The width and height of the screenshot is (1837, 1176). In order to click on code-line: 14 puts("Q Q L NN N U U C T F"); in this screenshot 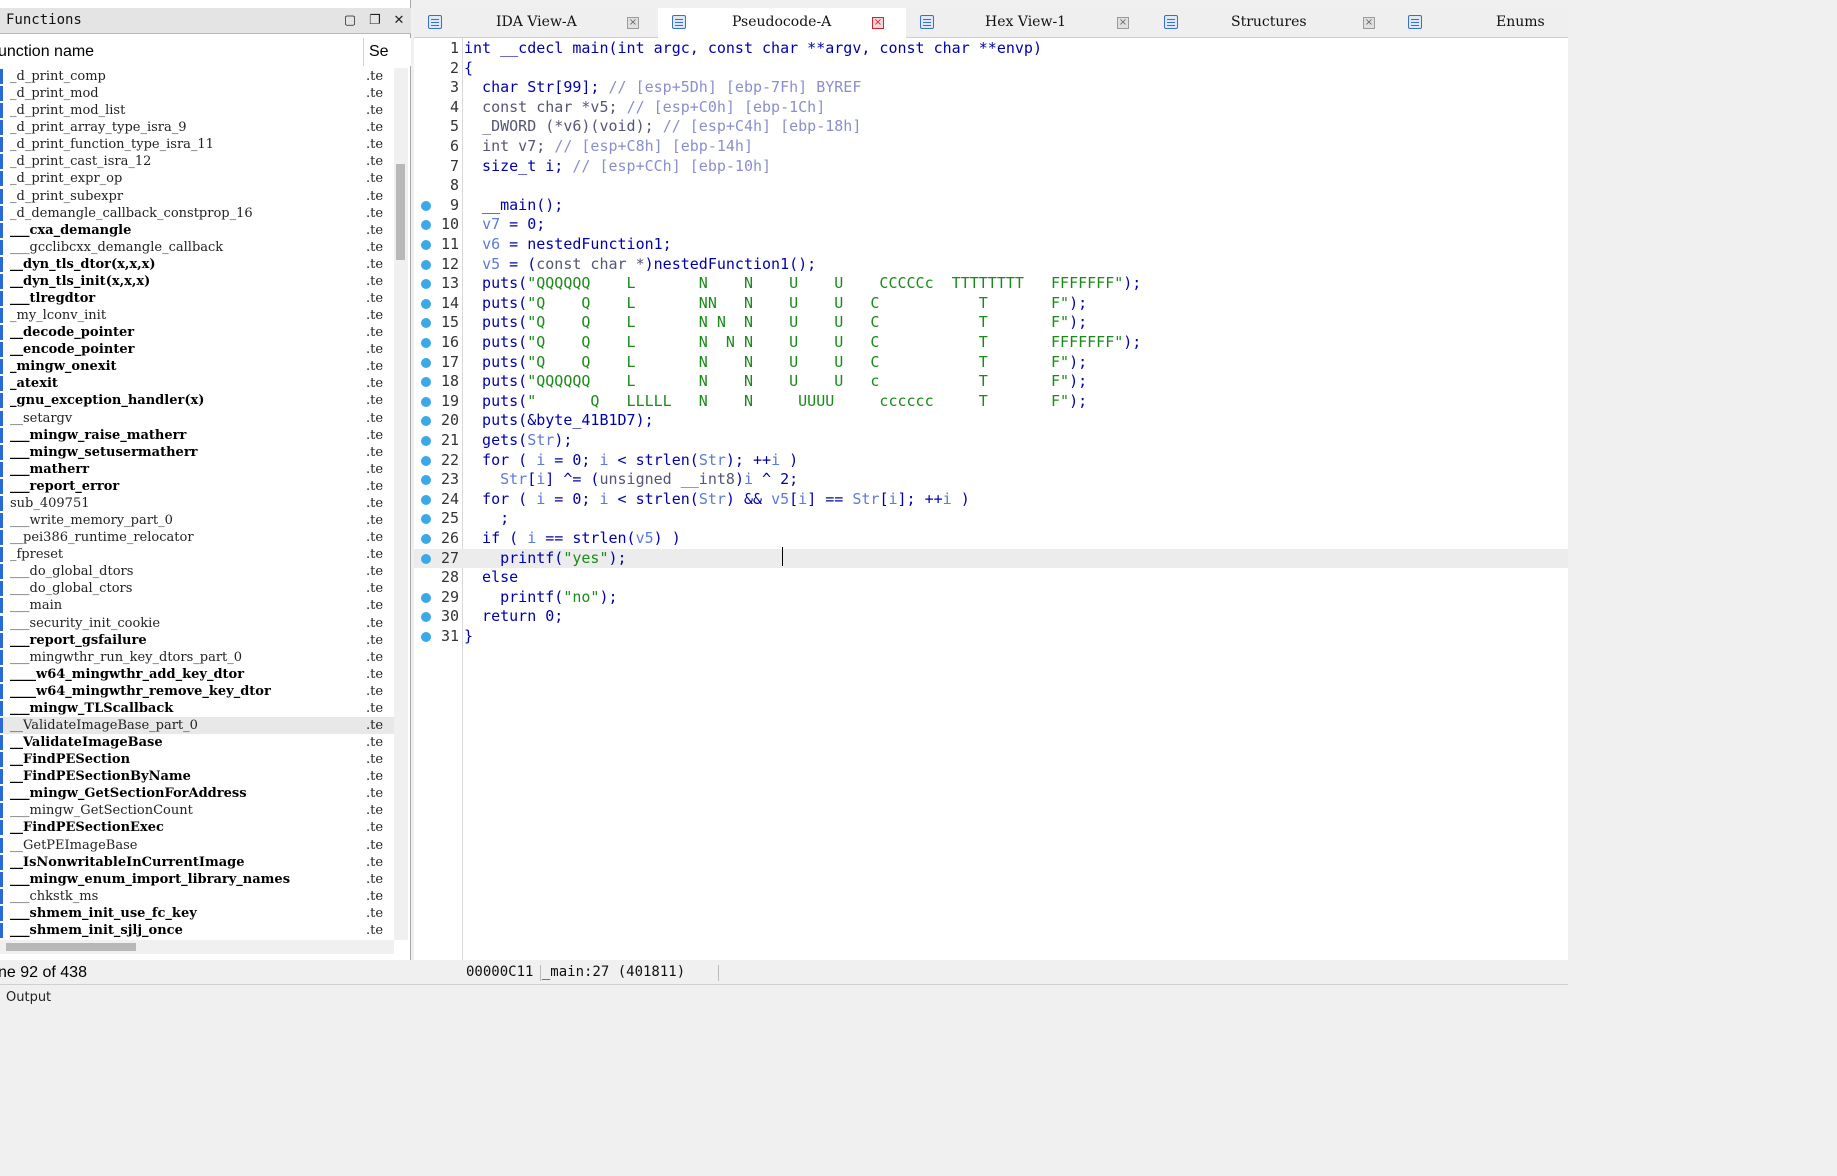, I will do `click(991, 304)`.